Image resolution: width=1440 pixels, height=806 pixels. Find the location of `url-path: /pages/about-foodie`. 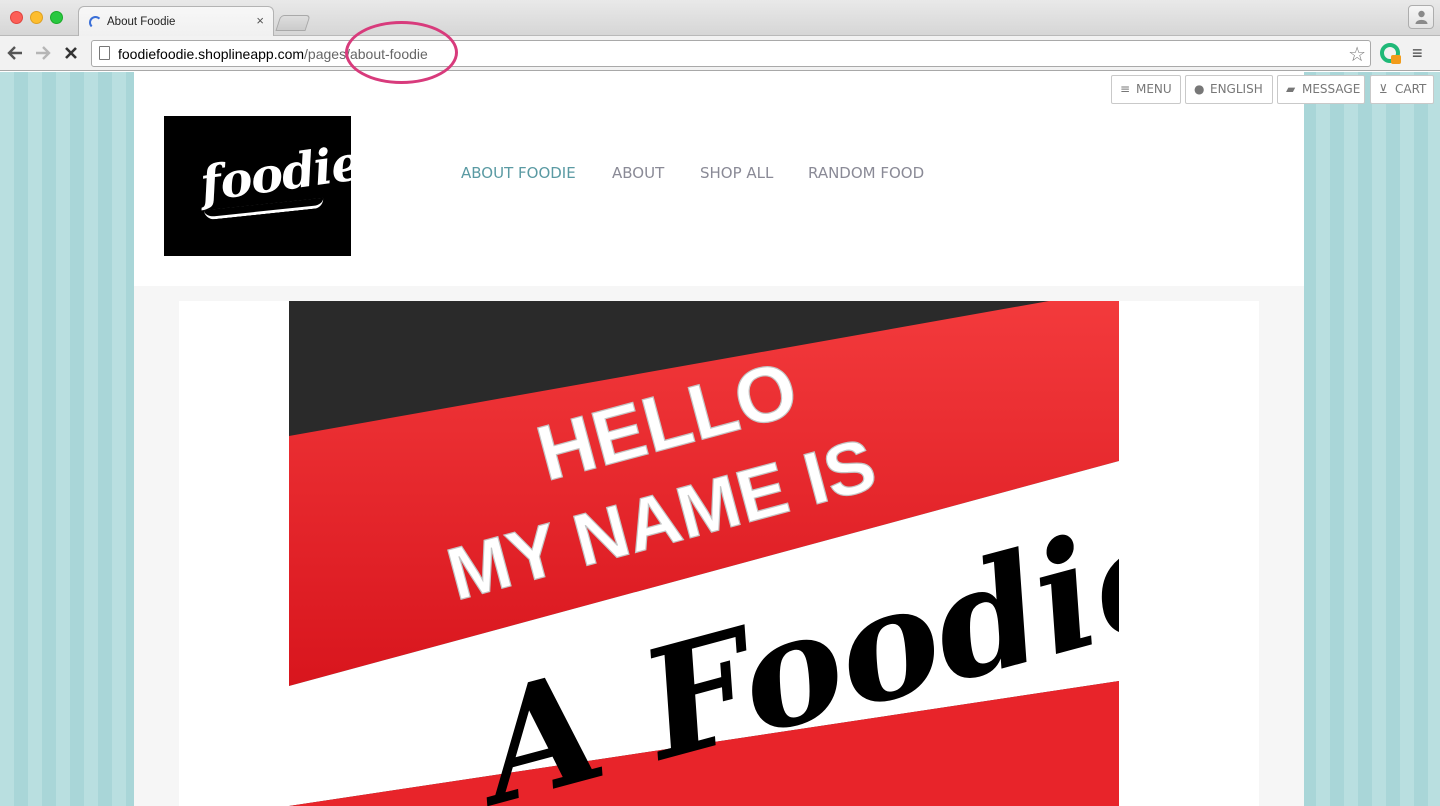

url-path: /pages/about-foodie is located at coordinates (366, 54).